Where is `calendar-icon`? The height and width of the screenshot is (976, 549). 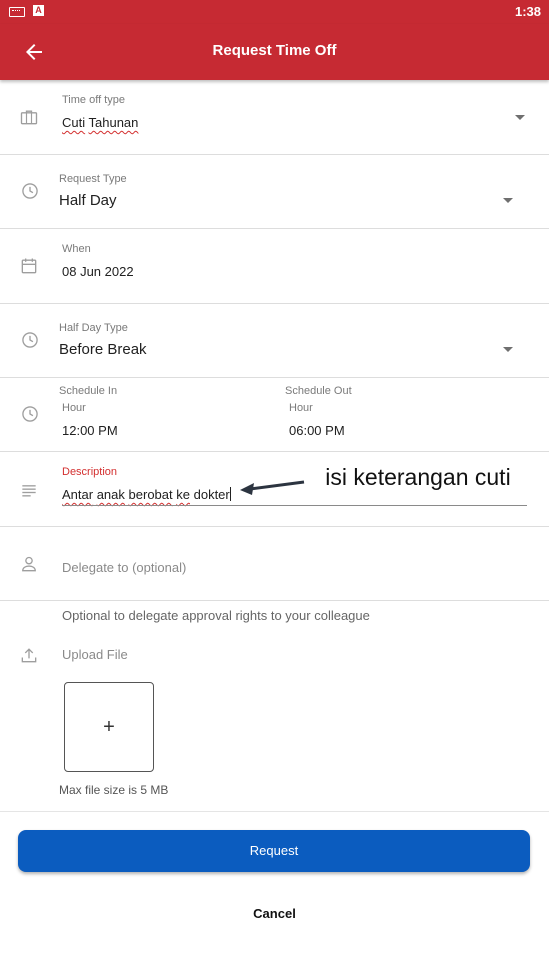
calendar-icon is located at coordinates (29, 266).